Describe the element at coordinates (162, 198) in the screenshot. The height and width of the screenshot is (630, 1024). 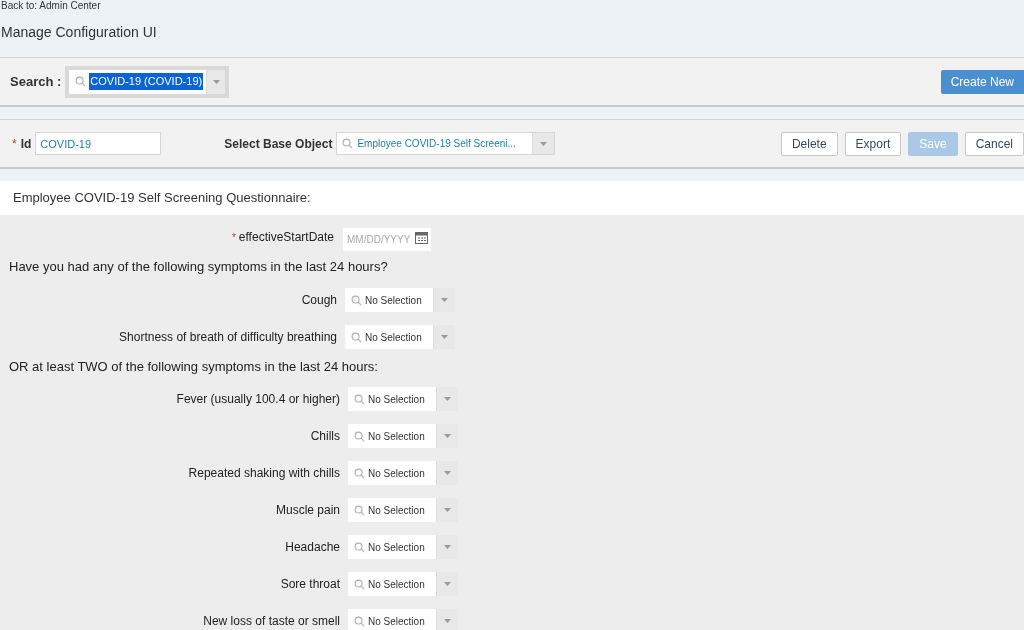
I see `form-title: Employee COVID-19 Self Screening Questionnaire:` at that location.